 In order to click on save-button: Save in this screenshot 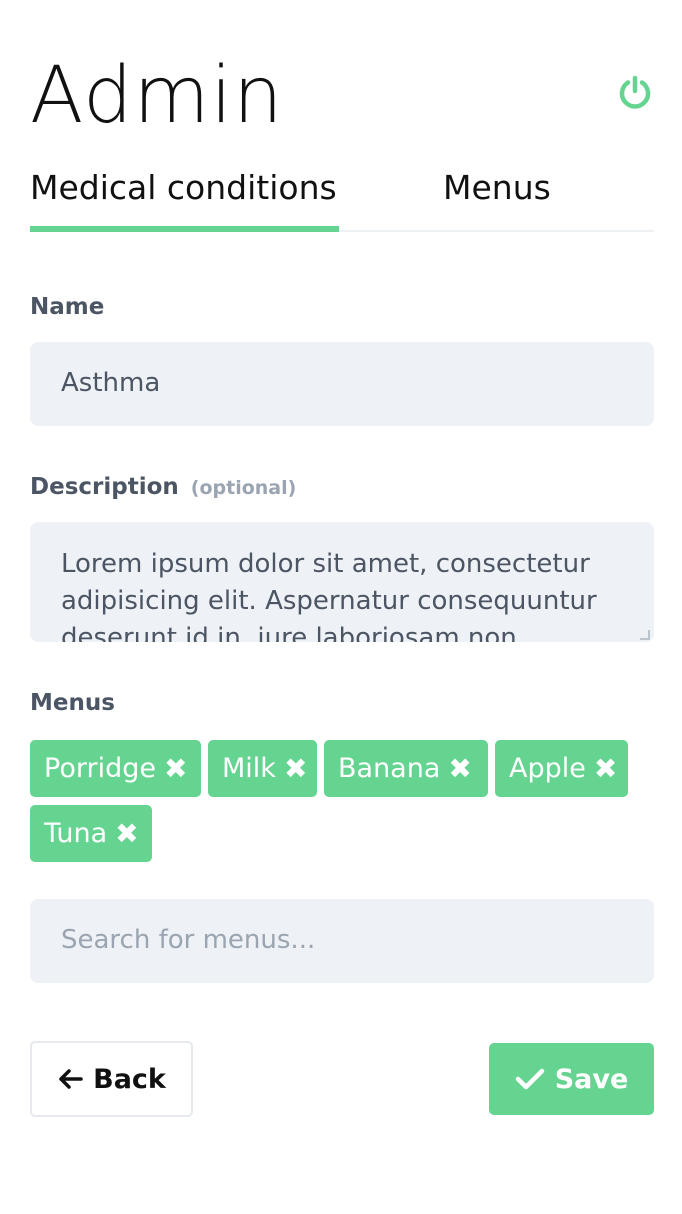, I will do `click(571, 1079)`.